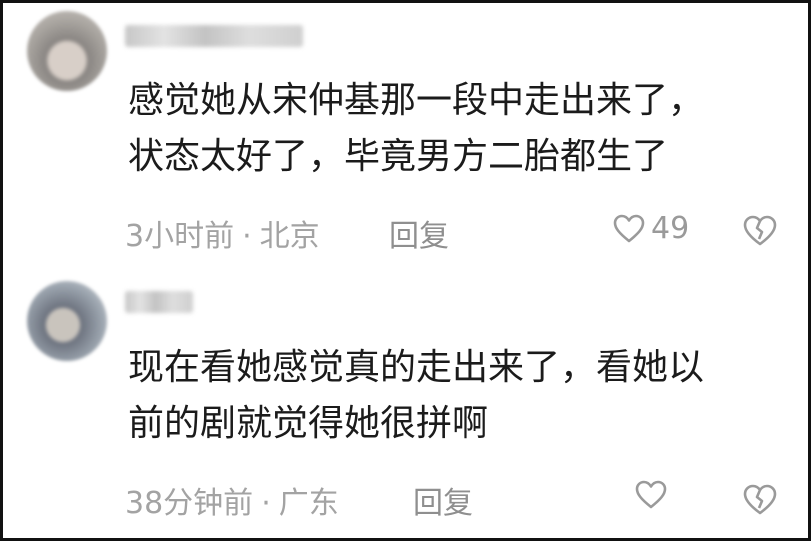  I want to click on comment-line-2: 状态太好了，毕竟男方二胎都生了, so click(398, 156).